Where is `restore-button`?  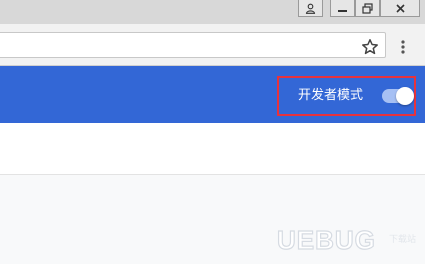
restore-button is located at coordinates (367, 8).